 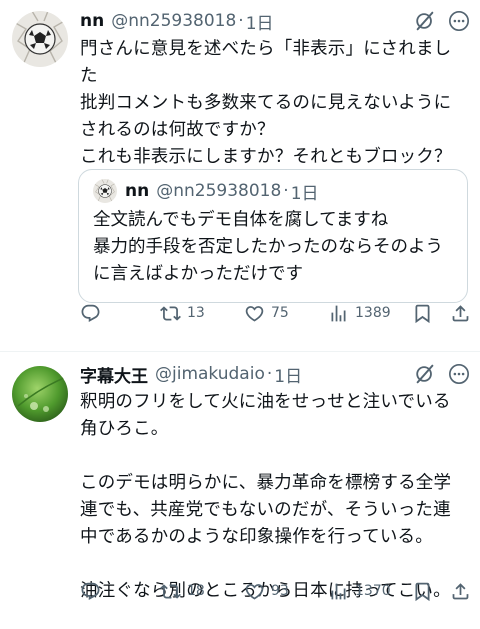 I want to click on text-line: 批判コメントも多数来てるのに見えないように, so click(x=266, y=103).